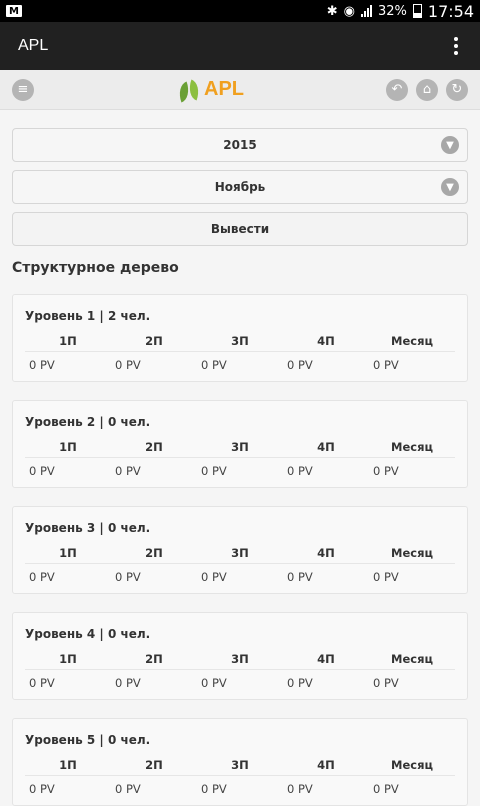 The height and width of the screenshot is (806, 480). I want to click on section-title: Структурное дерево, so click(95, 268).